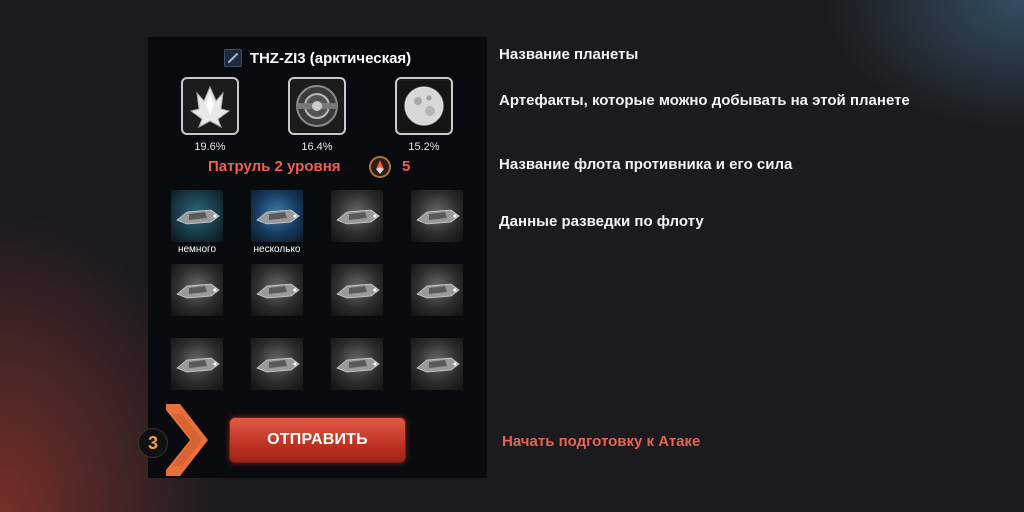 The image size is (1024, 512). What do you see at coordinates (646, 164) in the screenshot?
I see `annotation-enemy-fleet: Название флота противника и его сила` at bounding box center [646, 164].